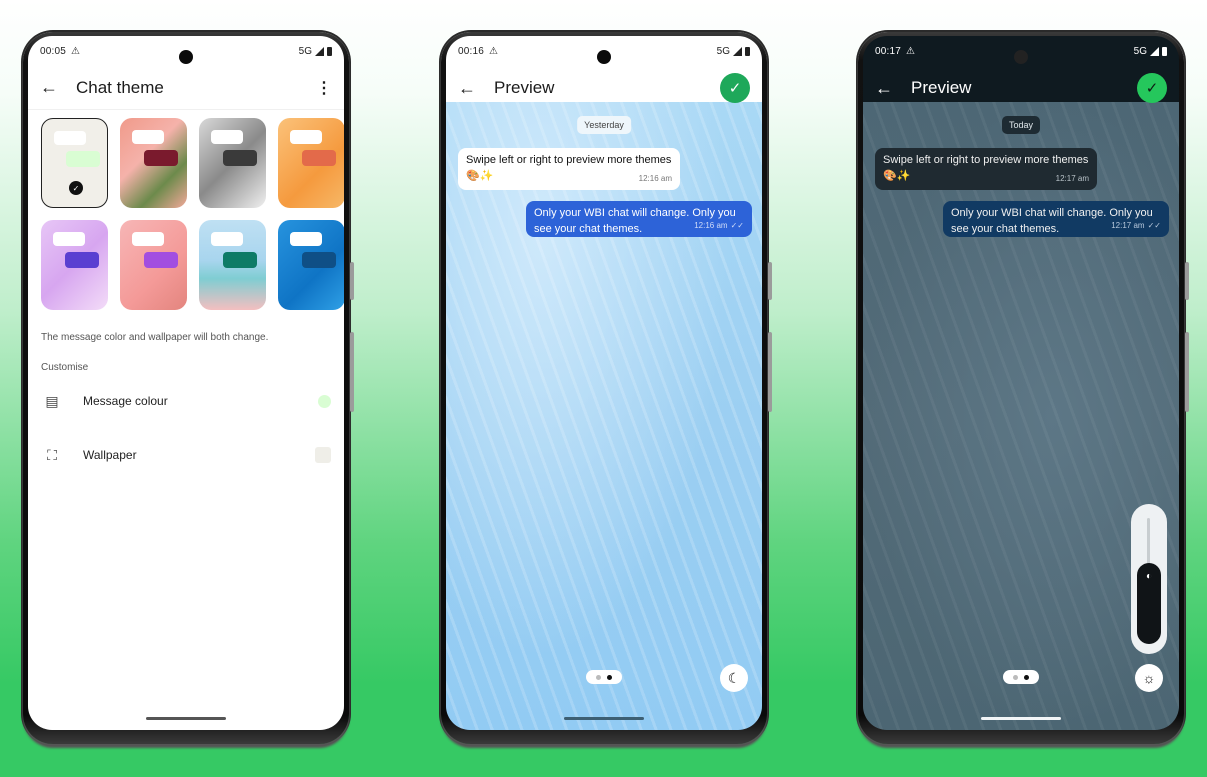 Image resolution: width=1207 pixels, height=777 pixels. I want to click on status-time: 00:17, so click(888, 51).